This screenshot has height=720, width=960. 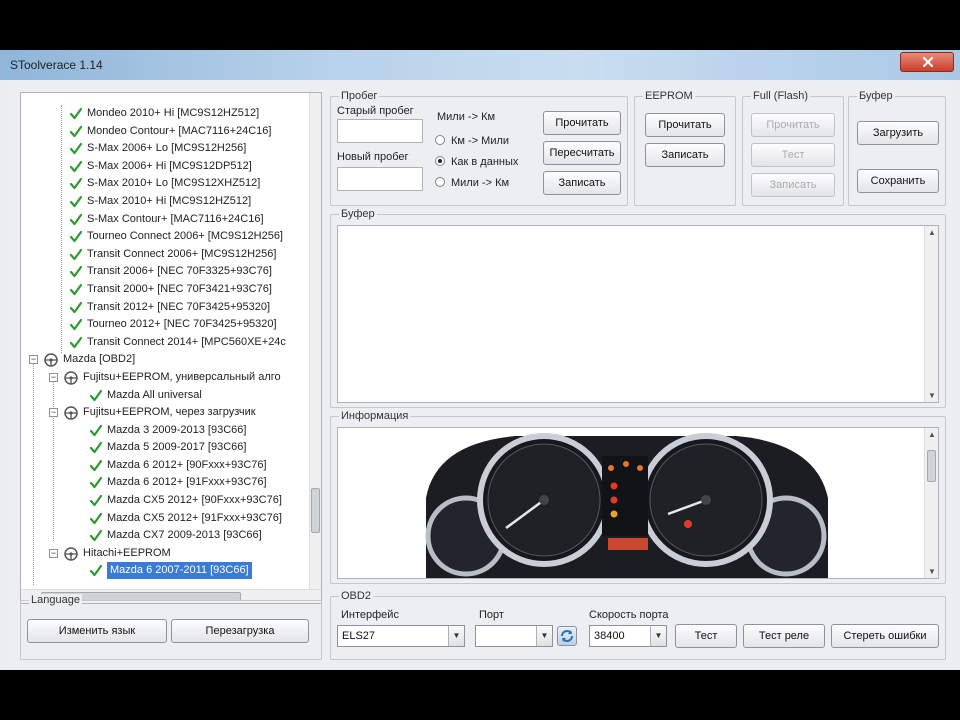 I want to click on buffer-load-button: Загрузить, so click(x=898, y=133).